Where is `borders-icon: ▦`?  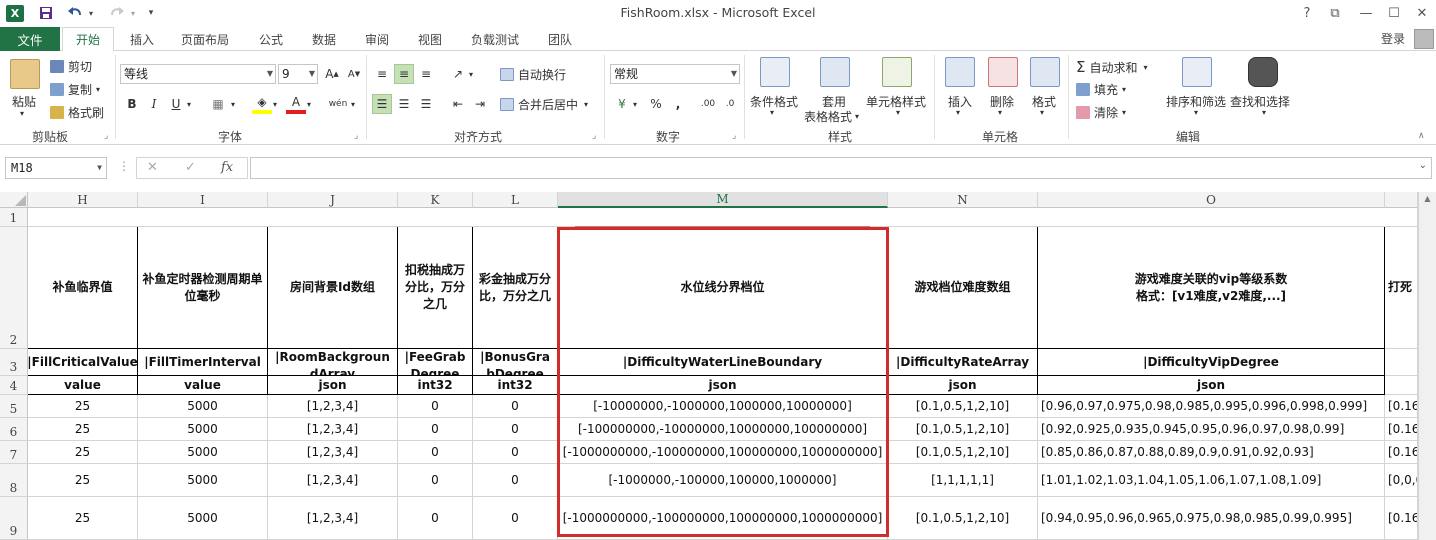 borders-icon: ▦ is located at coordinates (218, 104).